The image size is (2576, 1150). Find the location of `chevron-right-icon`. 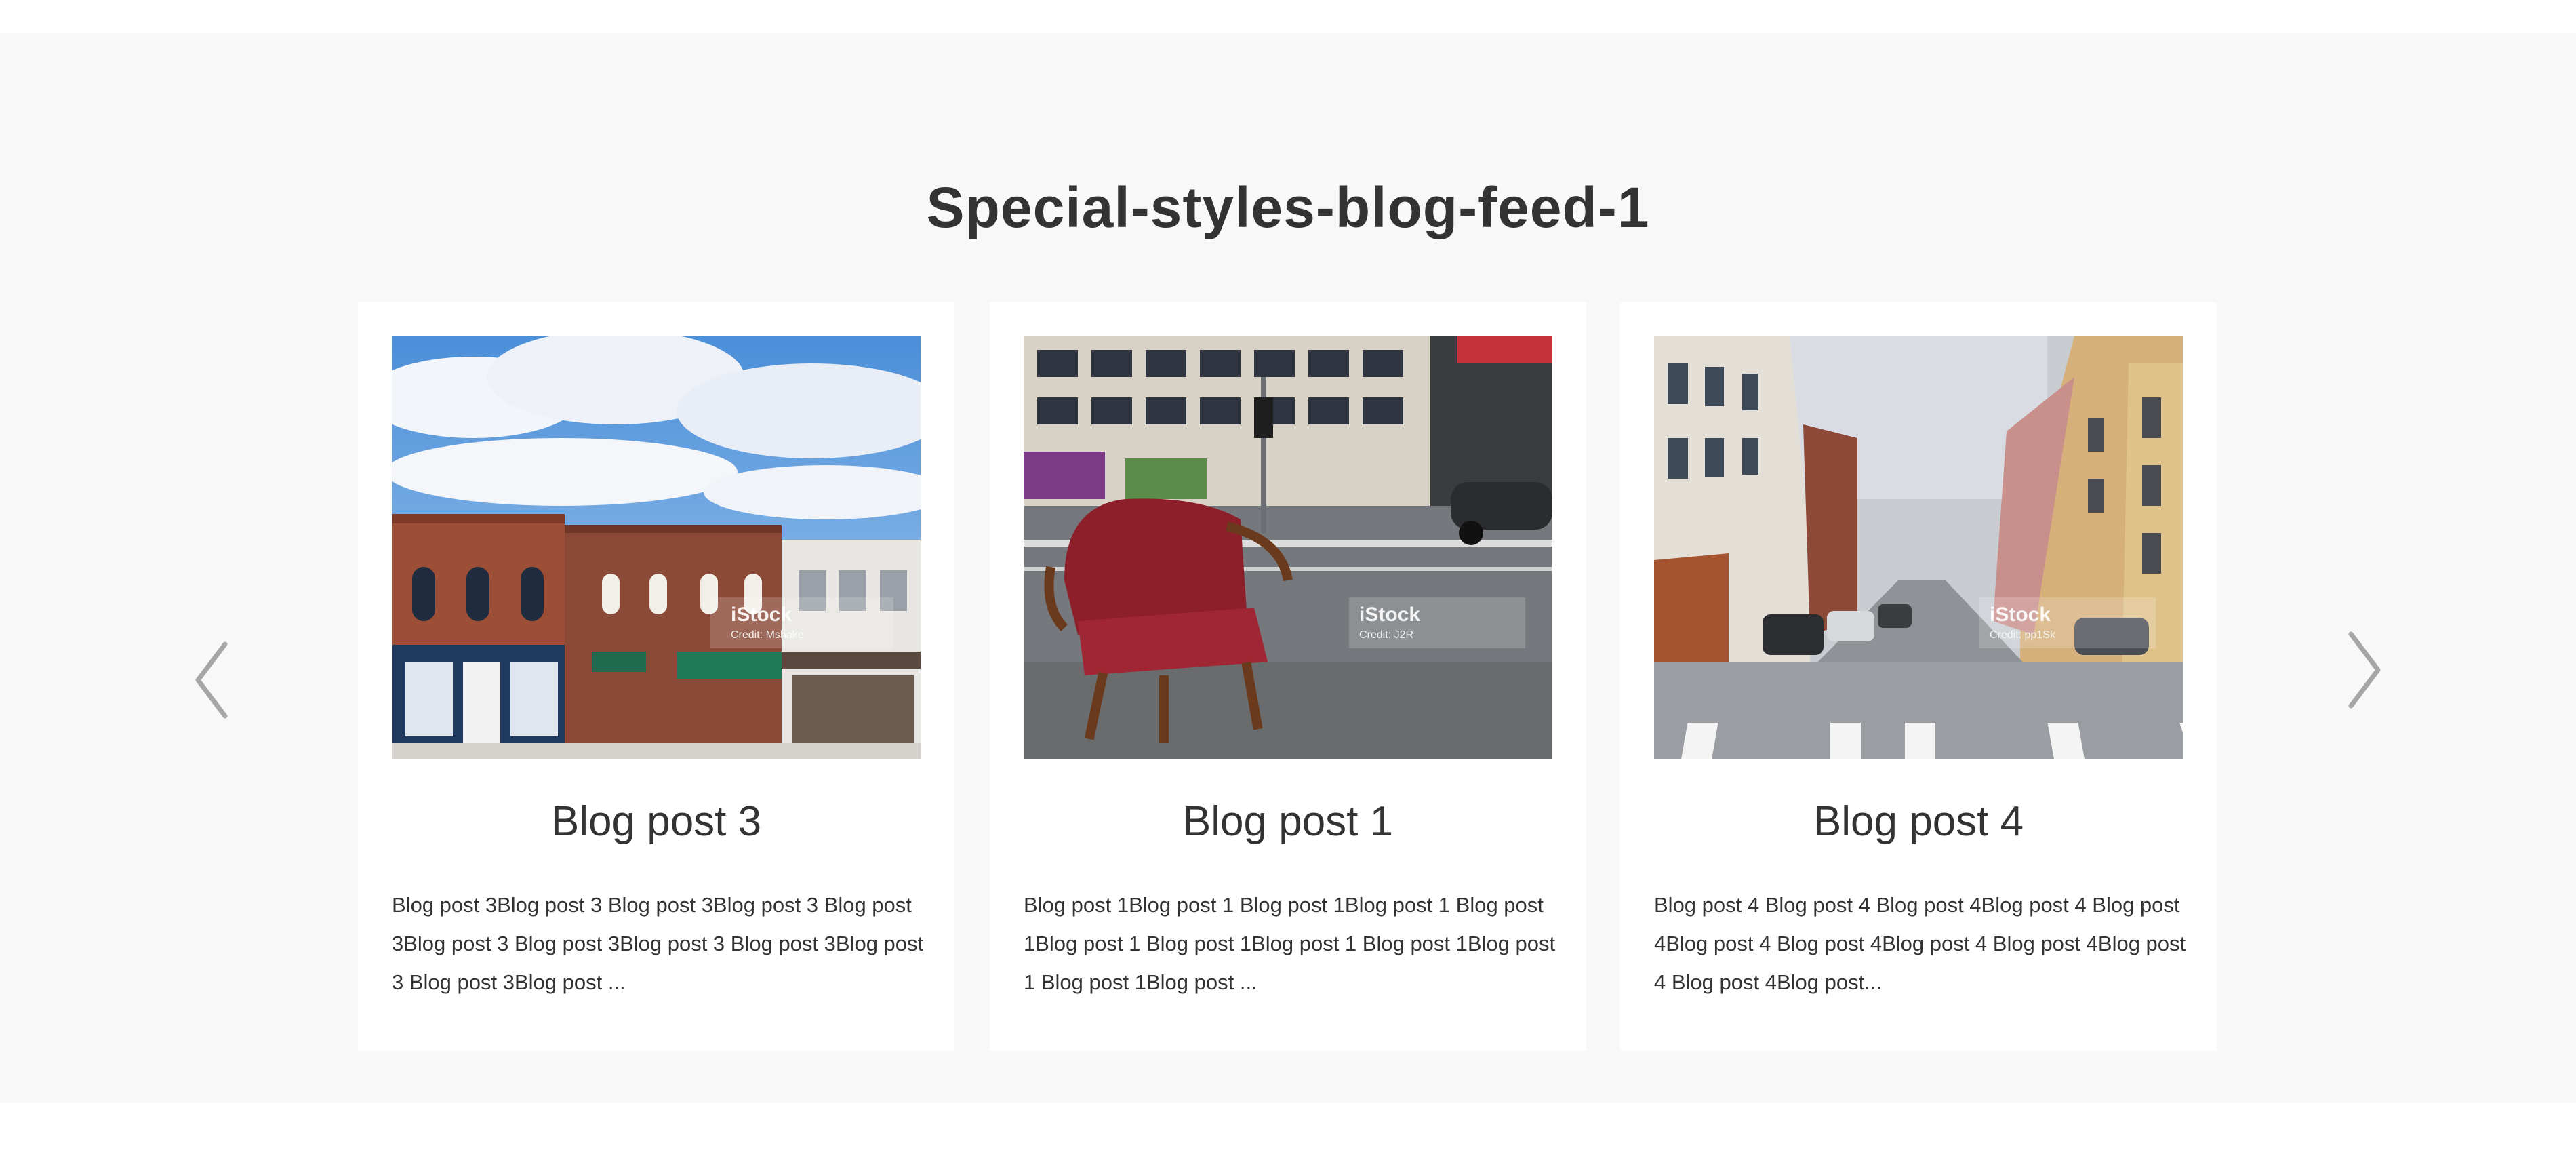

chevron-right-icon is located at coordinates (2364, 670).